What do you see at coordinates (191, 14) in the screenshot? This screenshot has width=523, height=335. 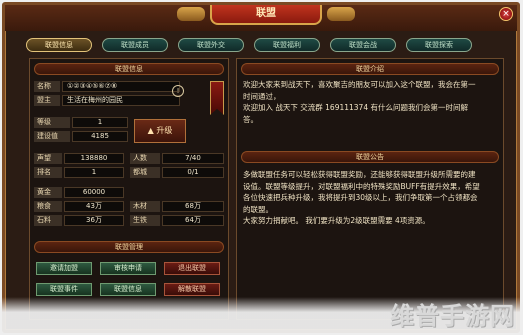 I see `title-ornament-left` at bounding box center [191, 14].